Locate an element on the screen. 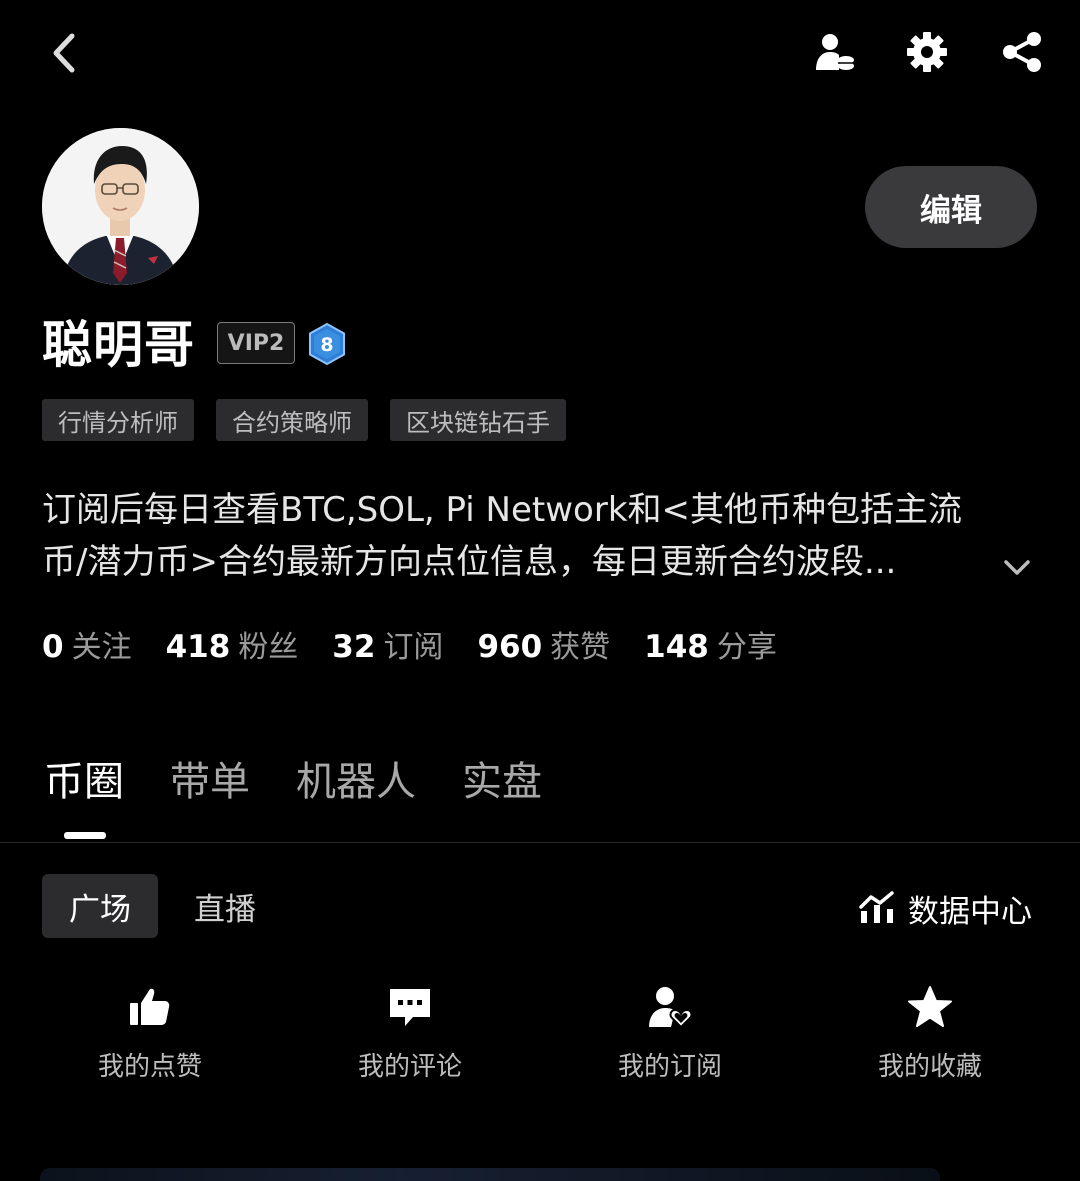 The height and width of the screenshot is (1181, 1080). sub-tab-live: 直播 is located at coordinates (225, 906).